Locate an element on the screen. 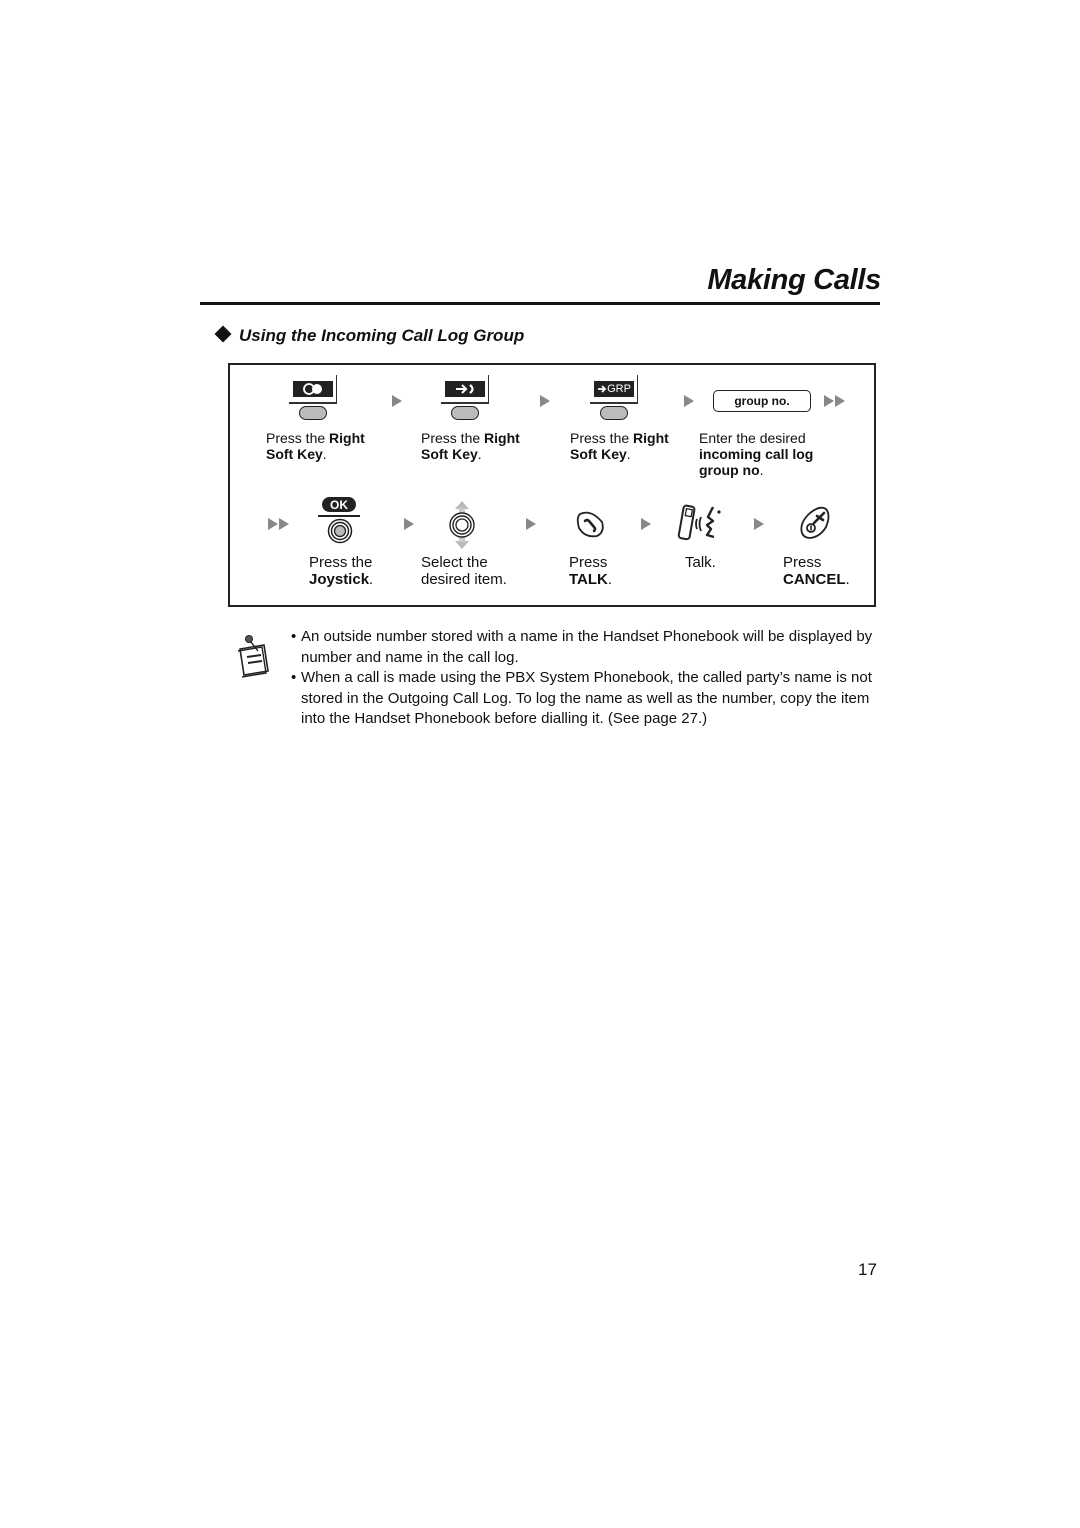 Image resolution: width=1080 pixels, height=1528 pixels. handset-talk-icon is located at coordinates (699, 522).